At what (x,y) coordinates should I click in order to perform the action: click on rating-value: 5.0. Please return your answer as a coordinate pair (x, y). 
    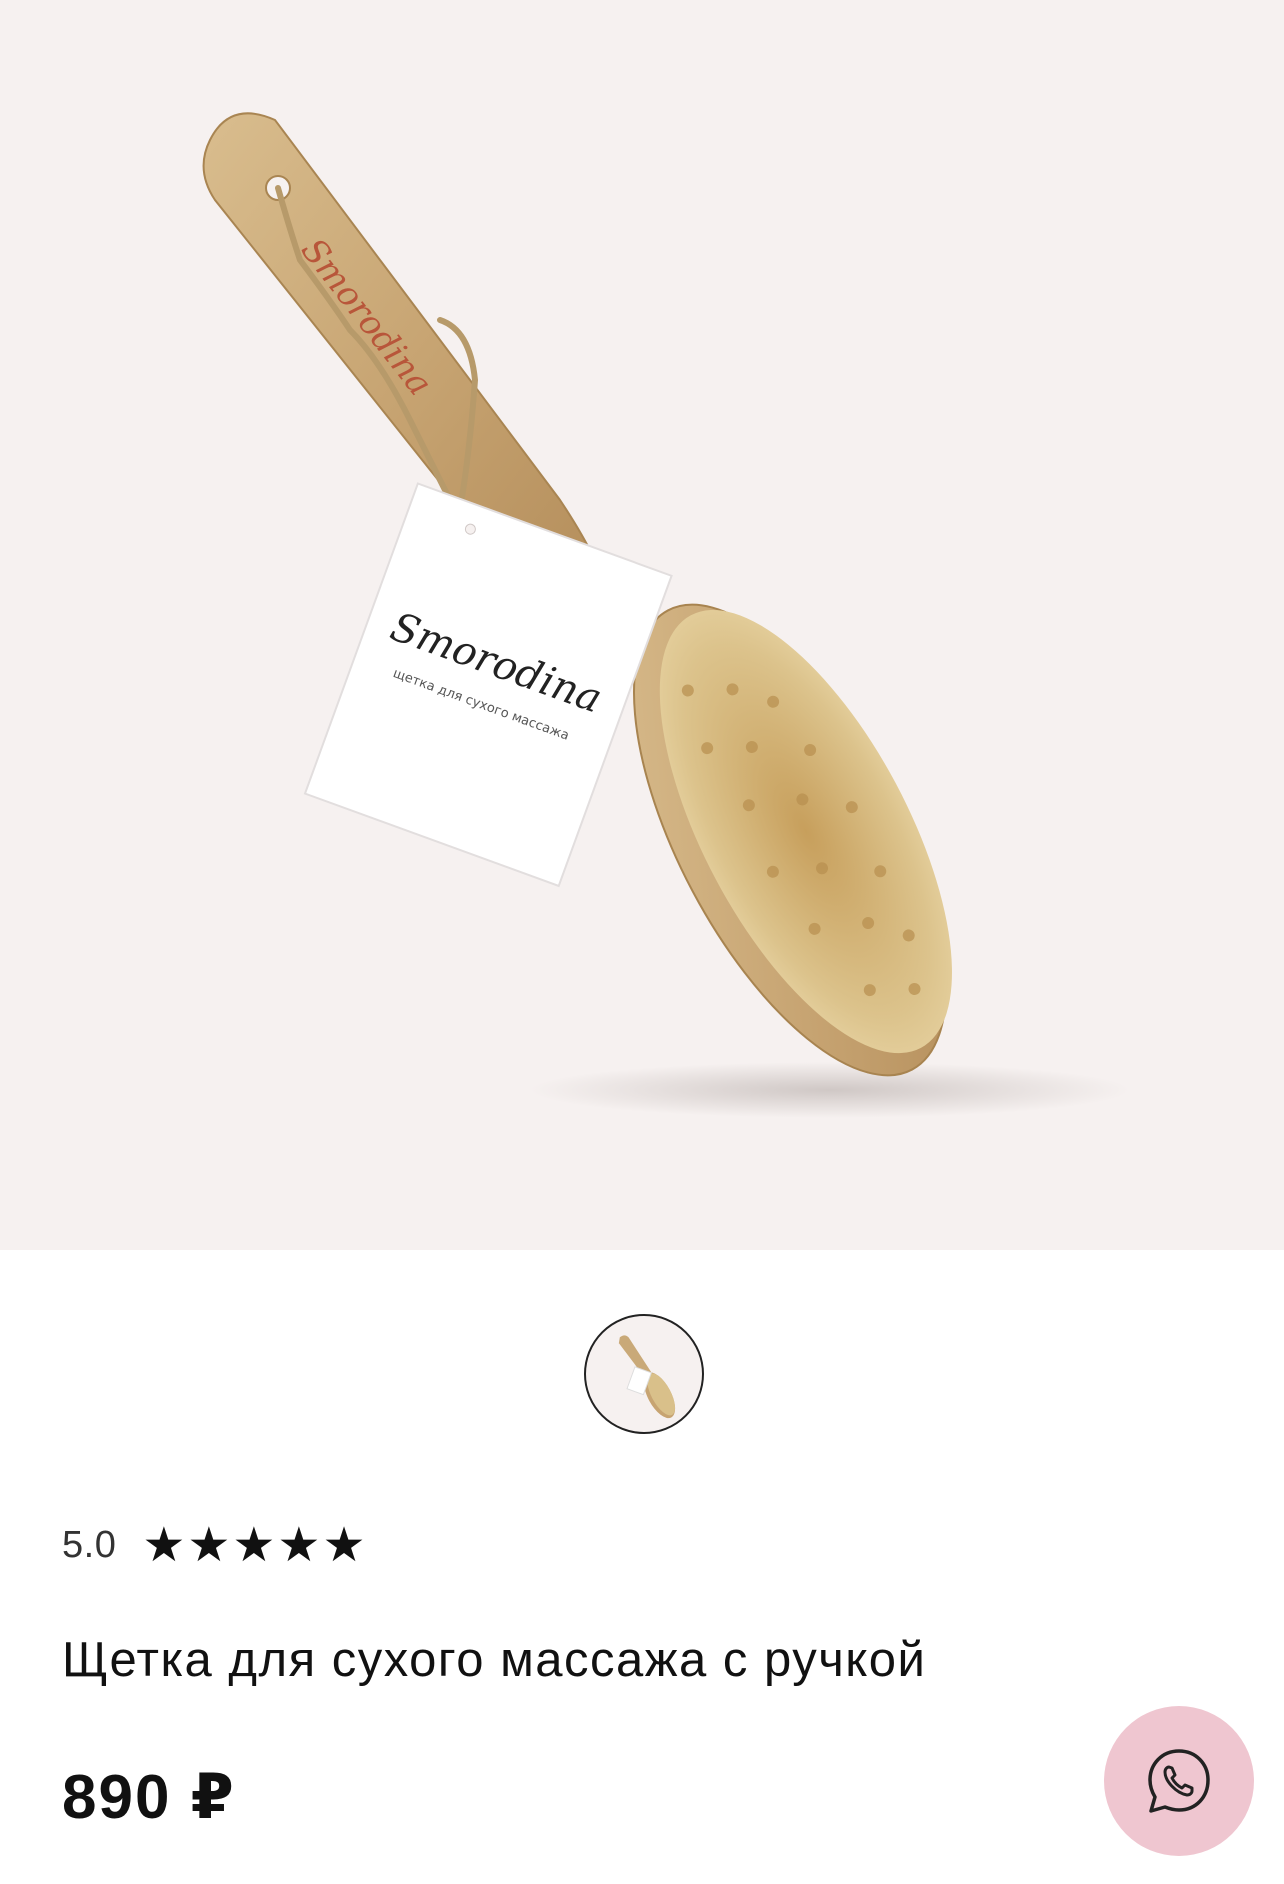
    Looking at the image, I should click on (89, 1544).